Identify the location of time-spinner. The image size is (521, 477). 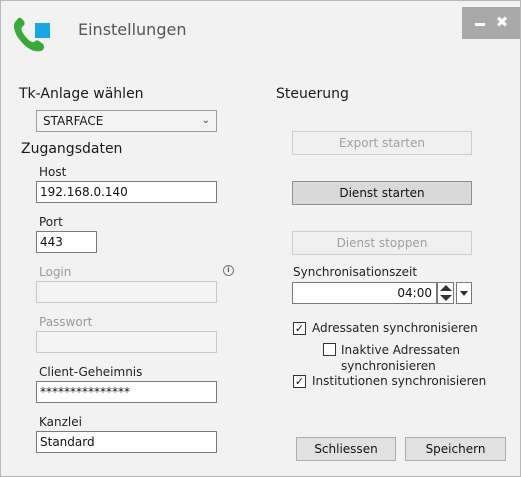
(445, 293).